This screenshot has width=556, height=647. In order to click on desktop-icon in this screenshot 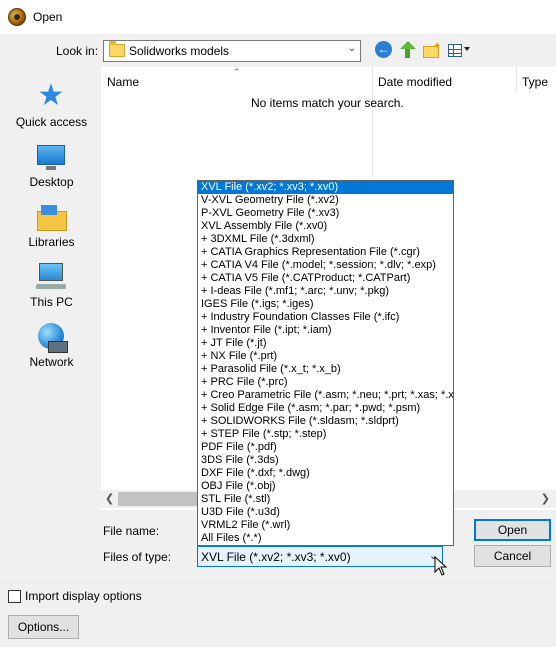, I will do `click(51, 157)`.